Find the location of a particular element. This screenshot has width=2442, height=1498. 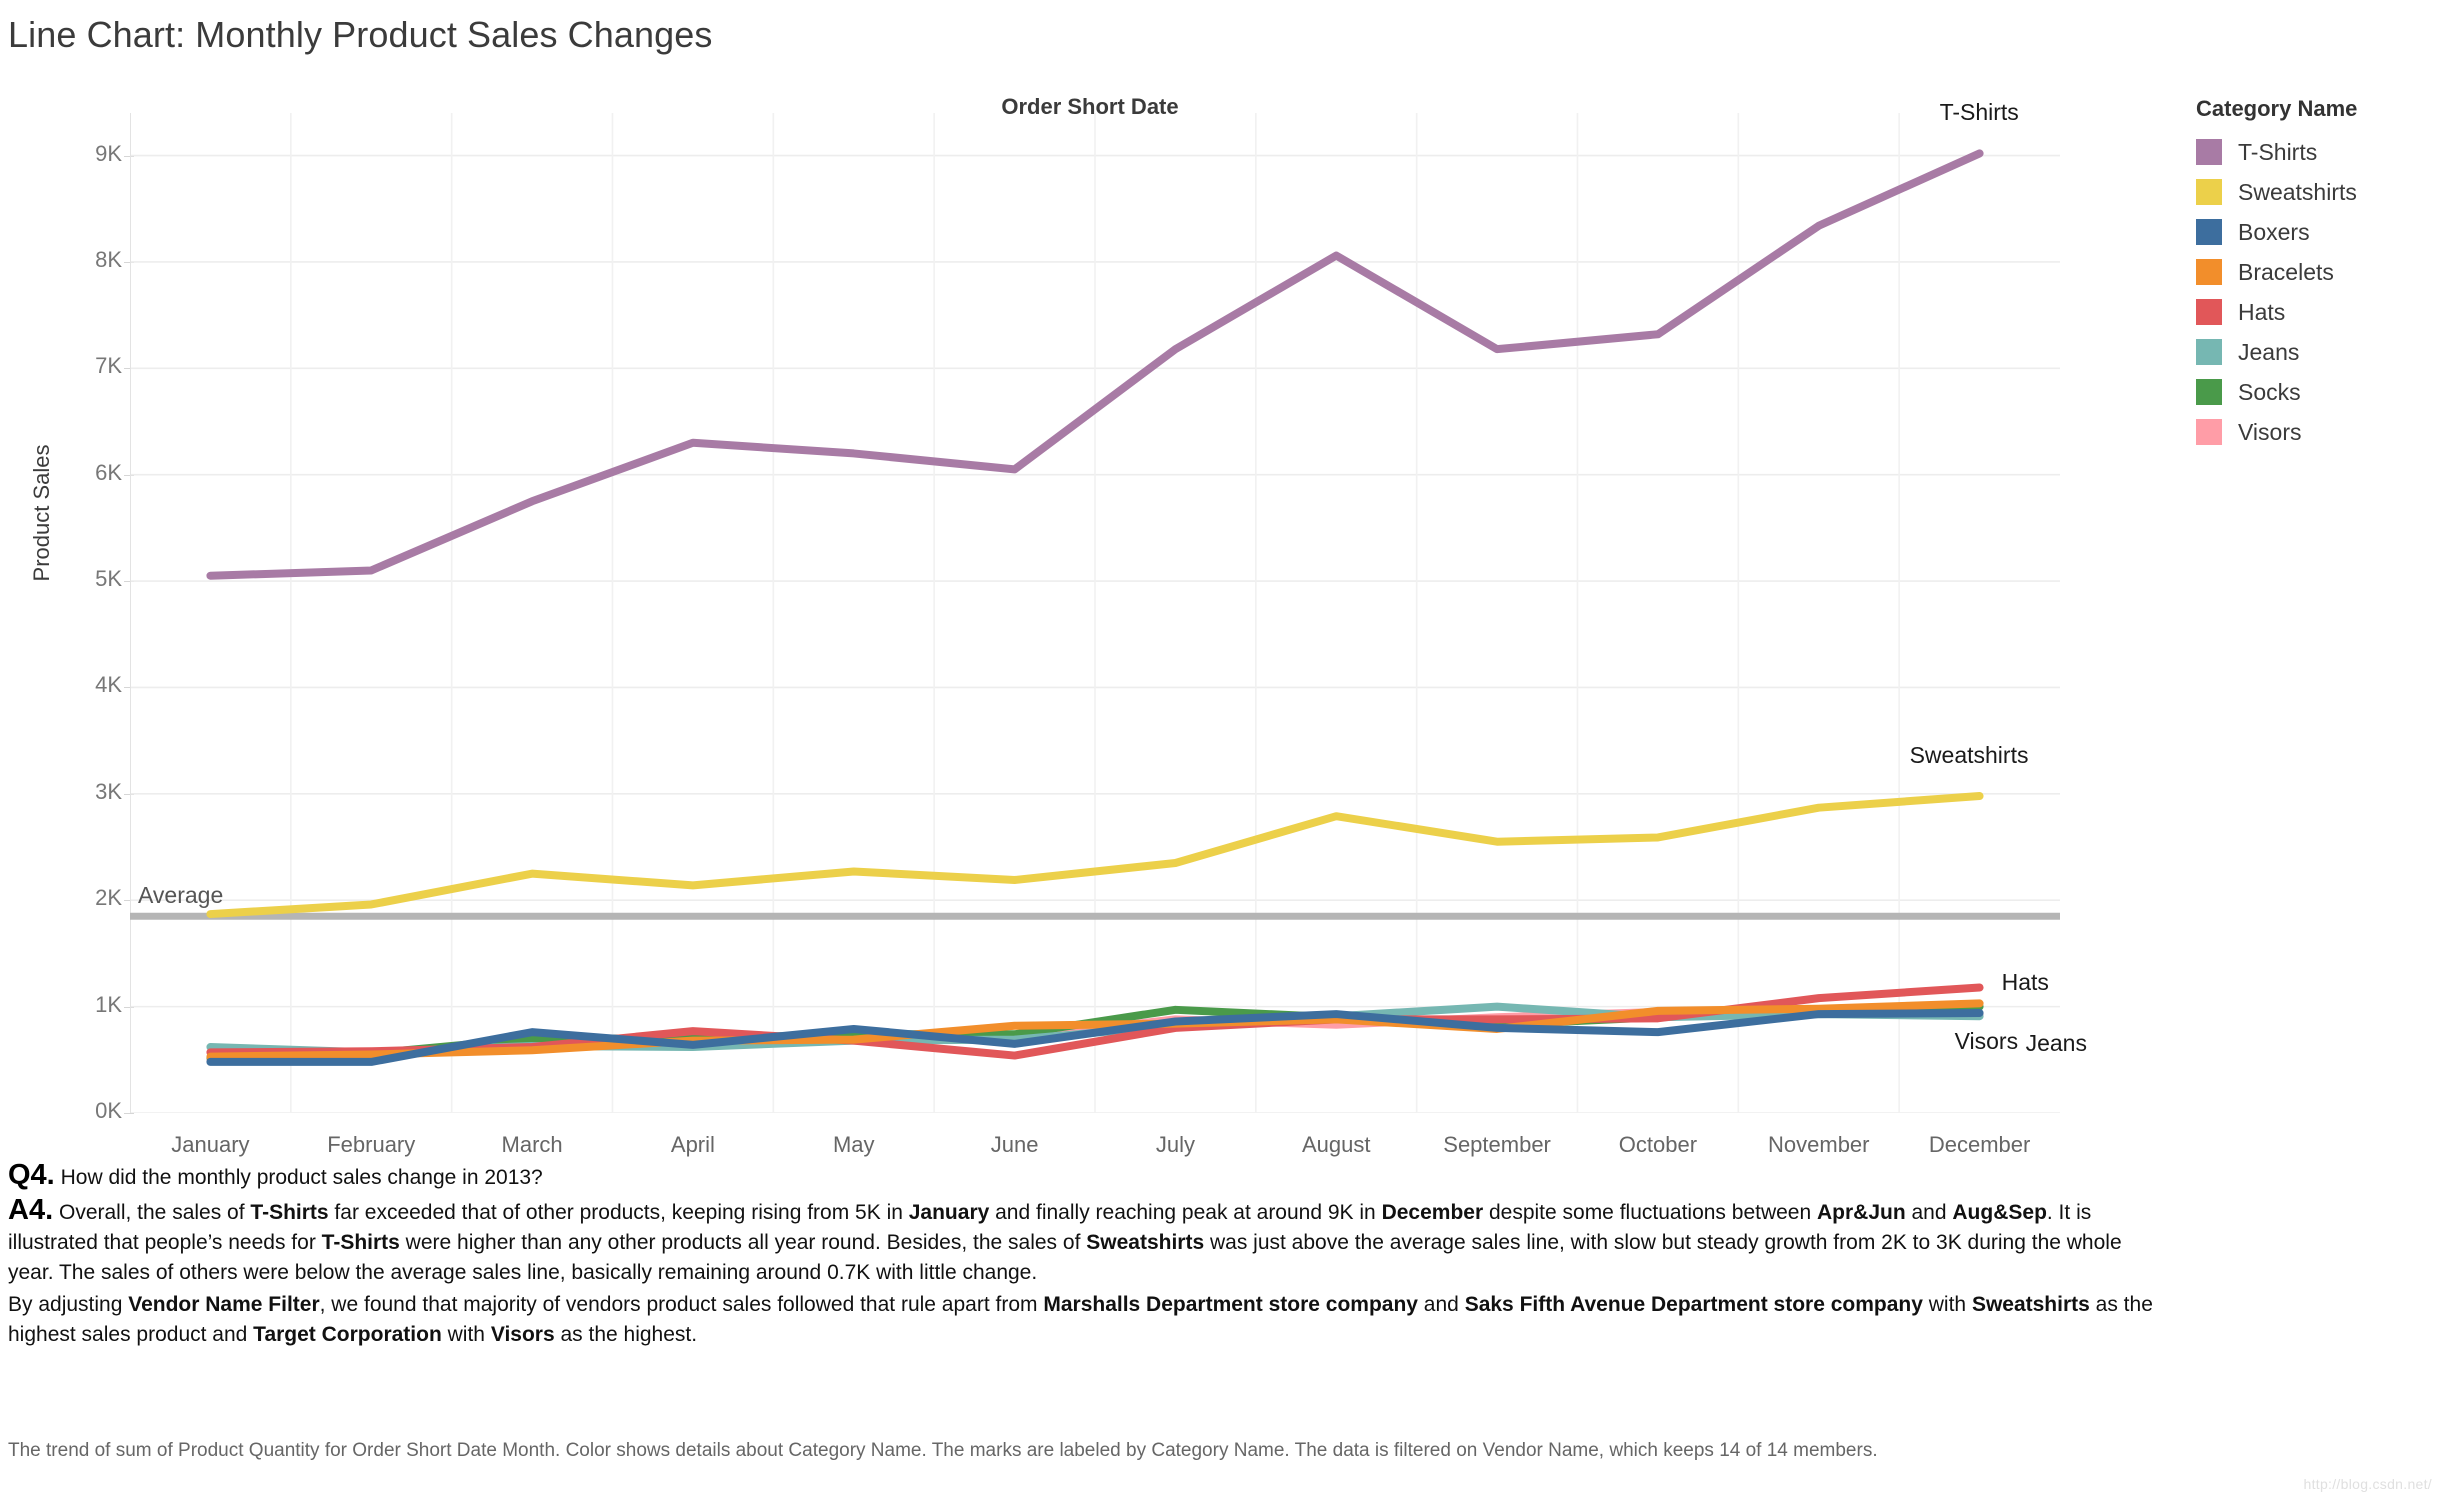

answer-bold-7: Sweatshirts is located at coordinates (1145, 1242).